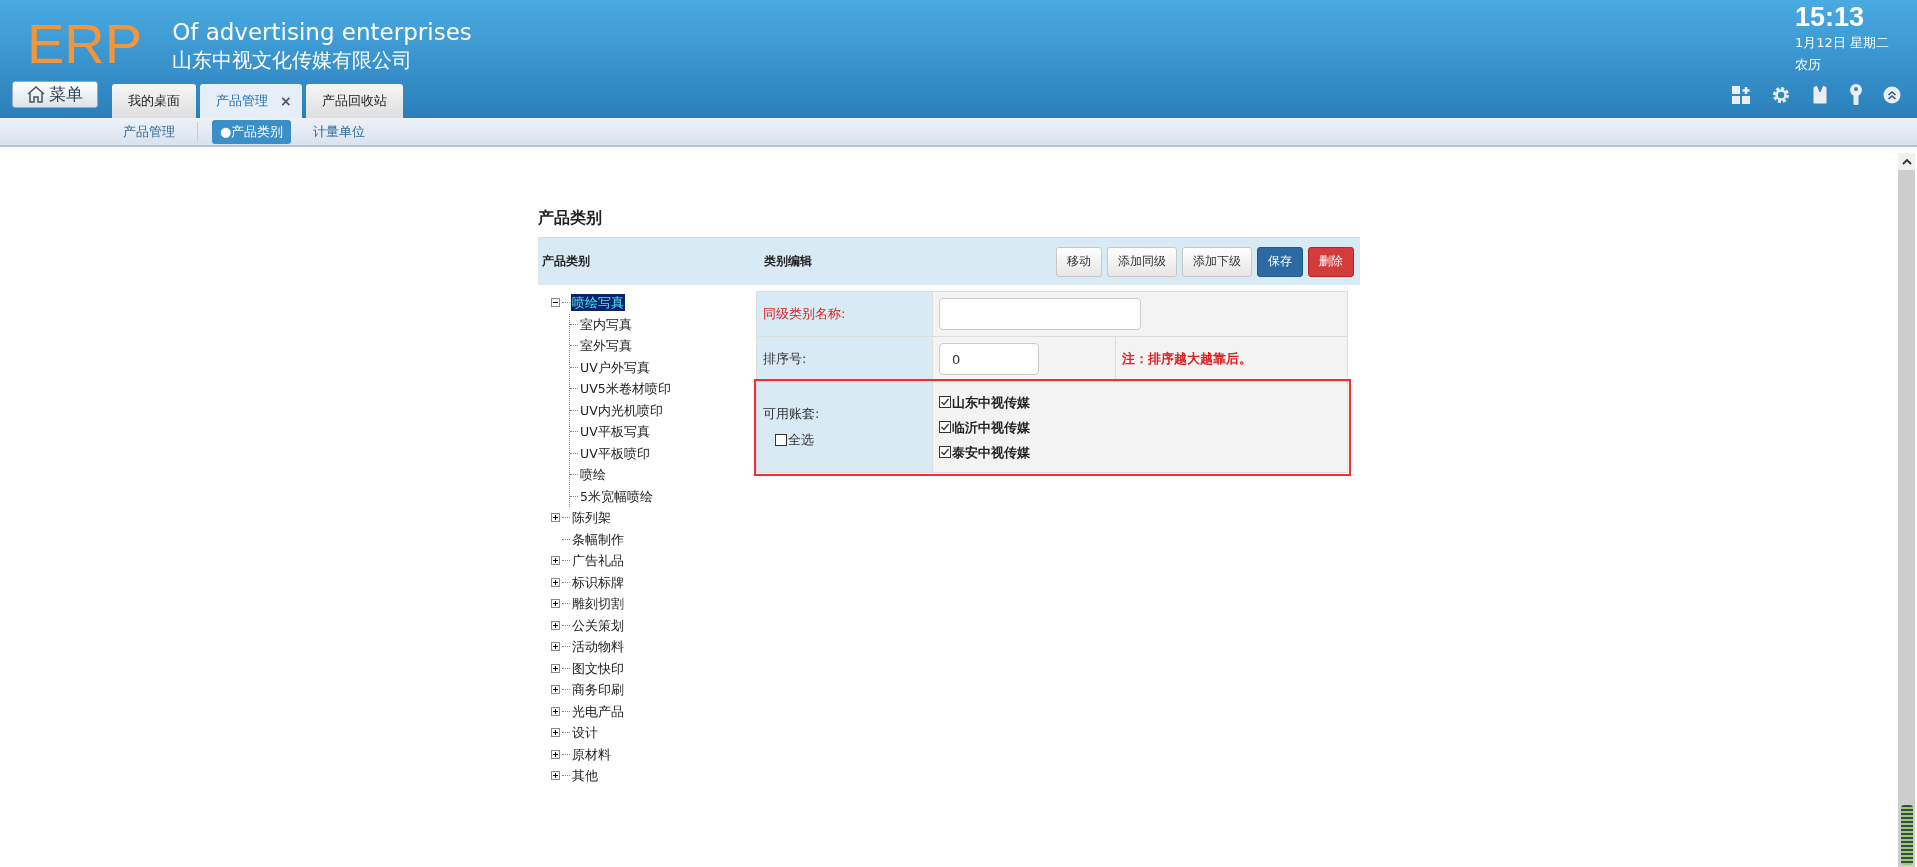 The height and width of the screenshot is (867, 1917). I want to click on tree-item: 室外写真, so click(606, 346).